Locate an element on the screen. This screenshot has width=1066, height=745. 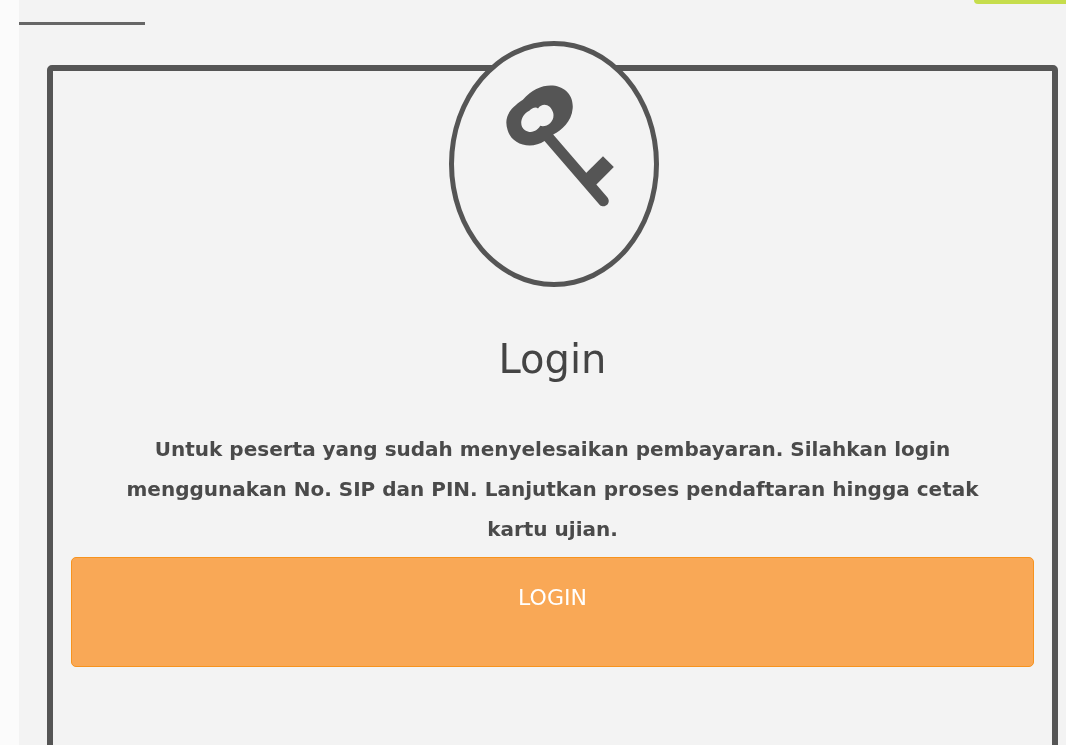
login-description: Untuk peserta yang sudah menyelesaikan pembayaran. Silahkan login menggunakan No. SIP dan PIN. Lanjutkan proses pendaftaran hingga cetak kartu ujian. is located at coordinates (552, 489).